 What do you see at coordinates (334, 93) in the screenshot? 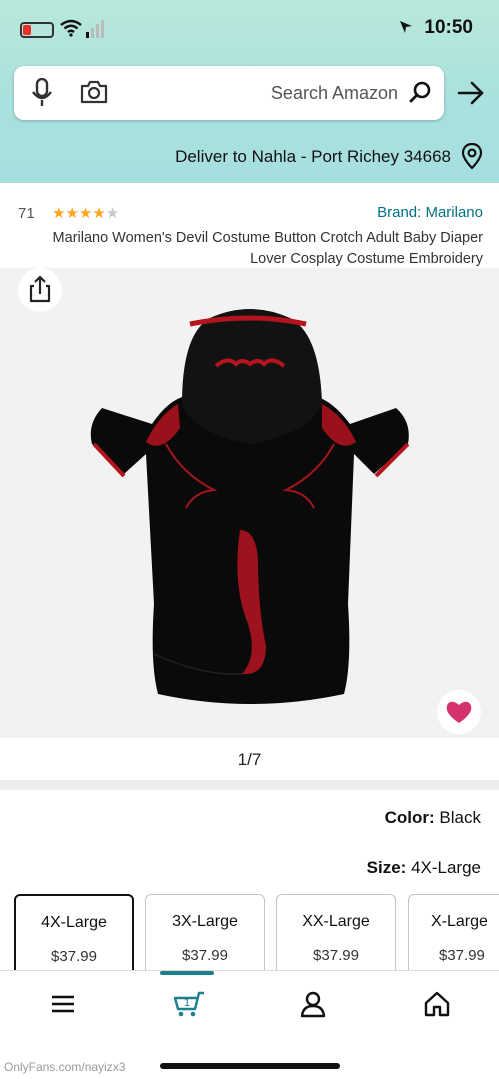
I see `search-placeholder: Search Amazon` at bounding box center [334, 93].